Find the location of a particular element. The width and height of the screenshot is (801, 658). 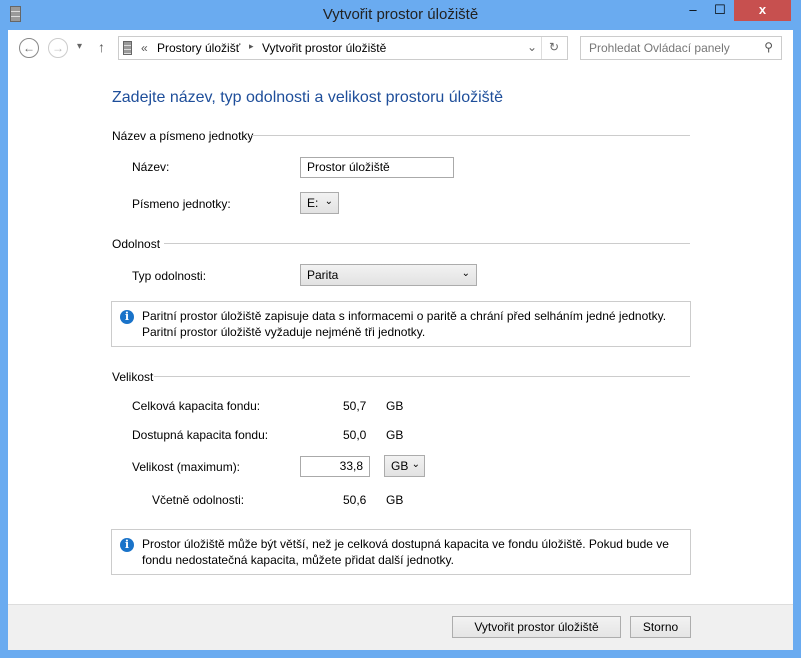

section-title-size: Velikost is located at coordinates (133, 377).